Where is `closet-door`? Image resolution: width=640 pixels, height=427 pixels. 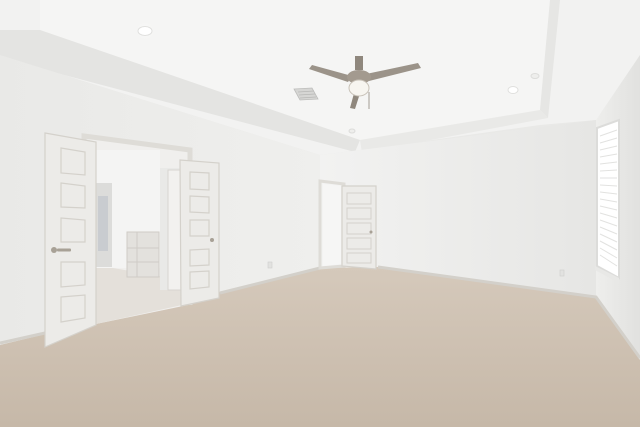 closet-door is located at coordinates (359, 227).